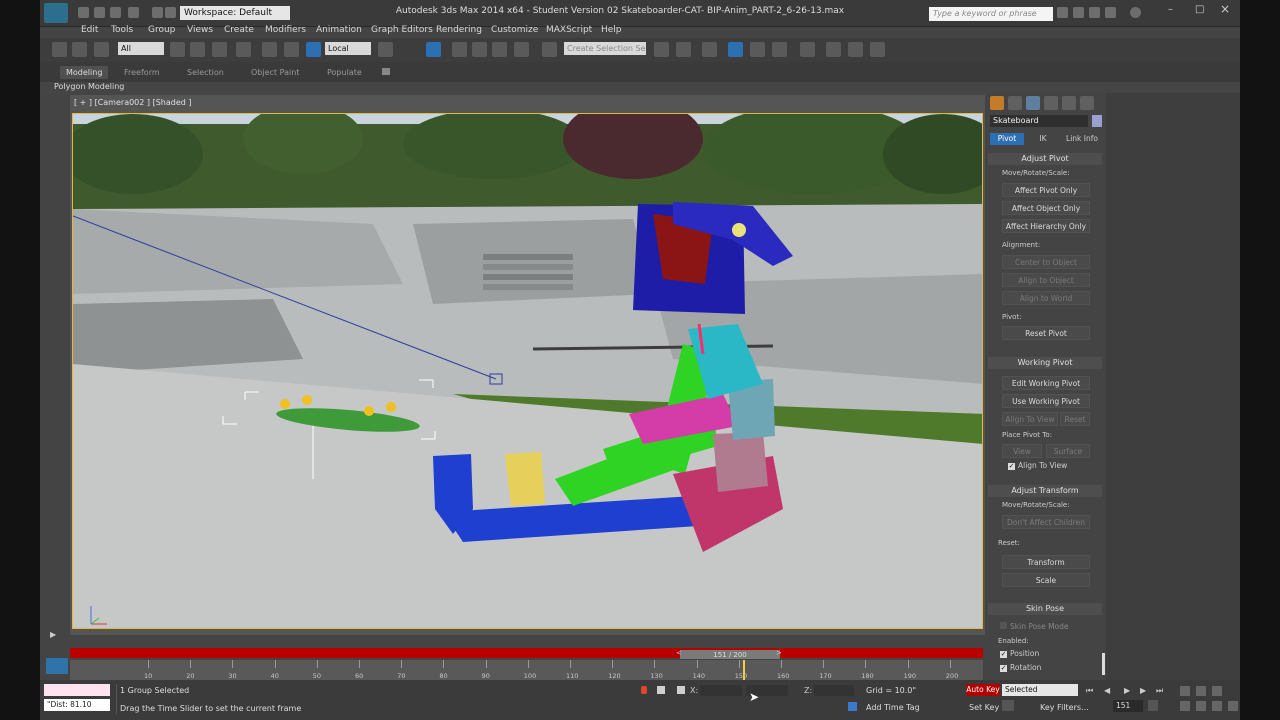 Image resolution: width=1280 pixels, height=720 pixels. What do you see at coordinates (1185, 691) in the screenshot?
I see `zoom-icon` at bounding box center [1185, 691].